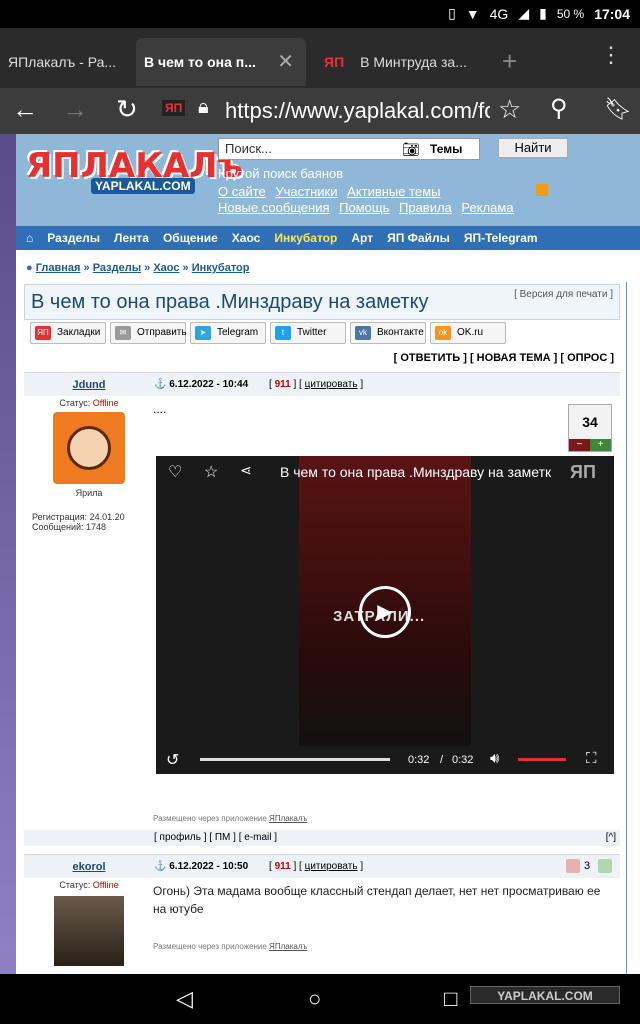 The height and width of the screenshot is (1024, 640). I want to click on rating-minus-button: −, so click(579, 445).